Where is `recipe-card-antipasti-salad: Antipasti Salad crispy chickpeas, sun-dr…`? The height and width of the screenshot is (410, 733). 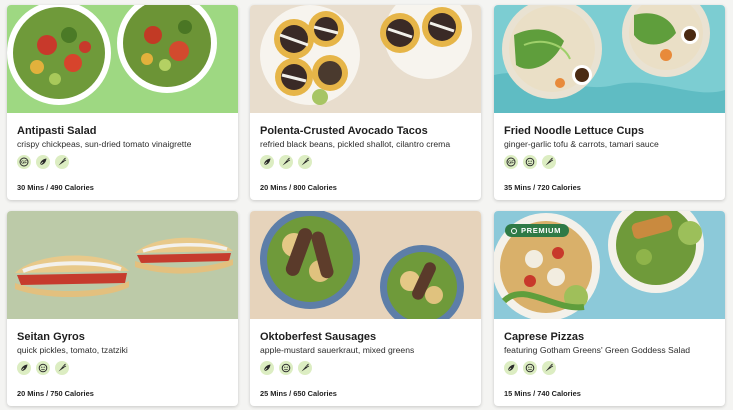
recipe-card-antipasti-salad: Antipasti Salad crispy chickpeas, sun-dr… is located at coordinates (122, 102).